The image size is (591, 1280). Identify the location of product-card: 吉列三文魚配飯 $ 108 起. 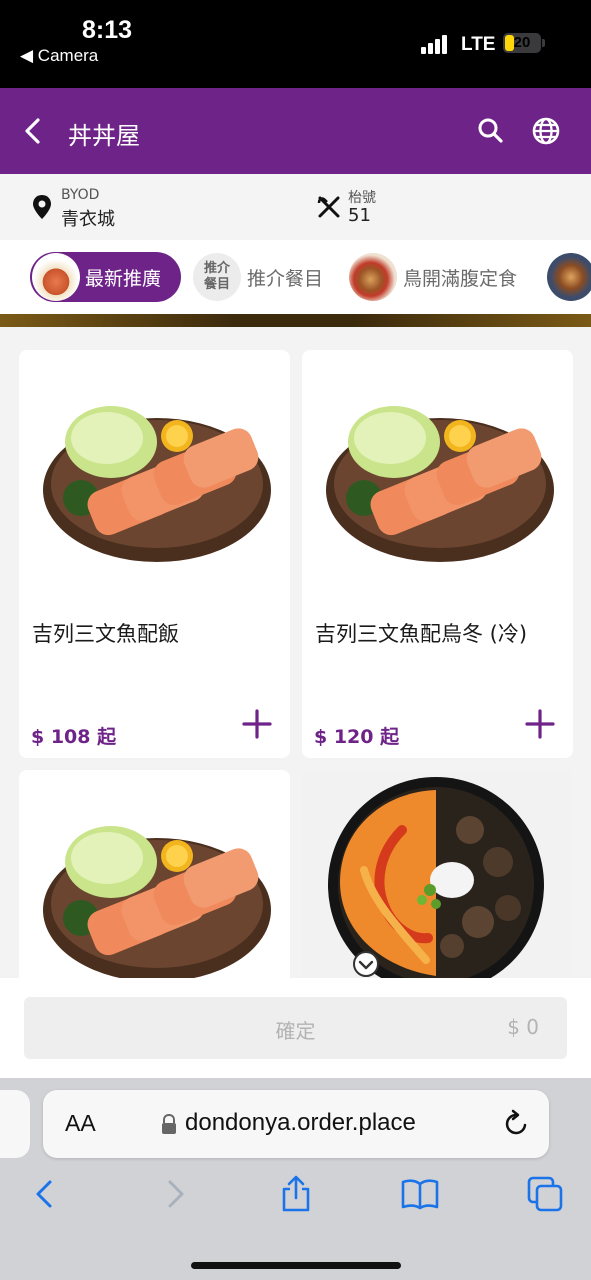
(154, 554).